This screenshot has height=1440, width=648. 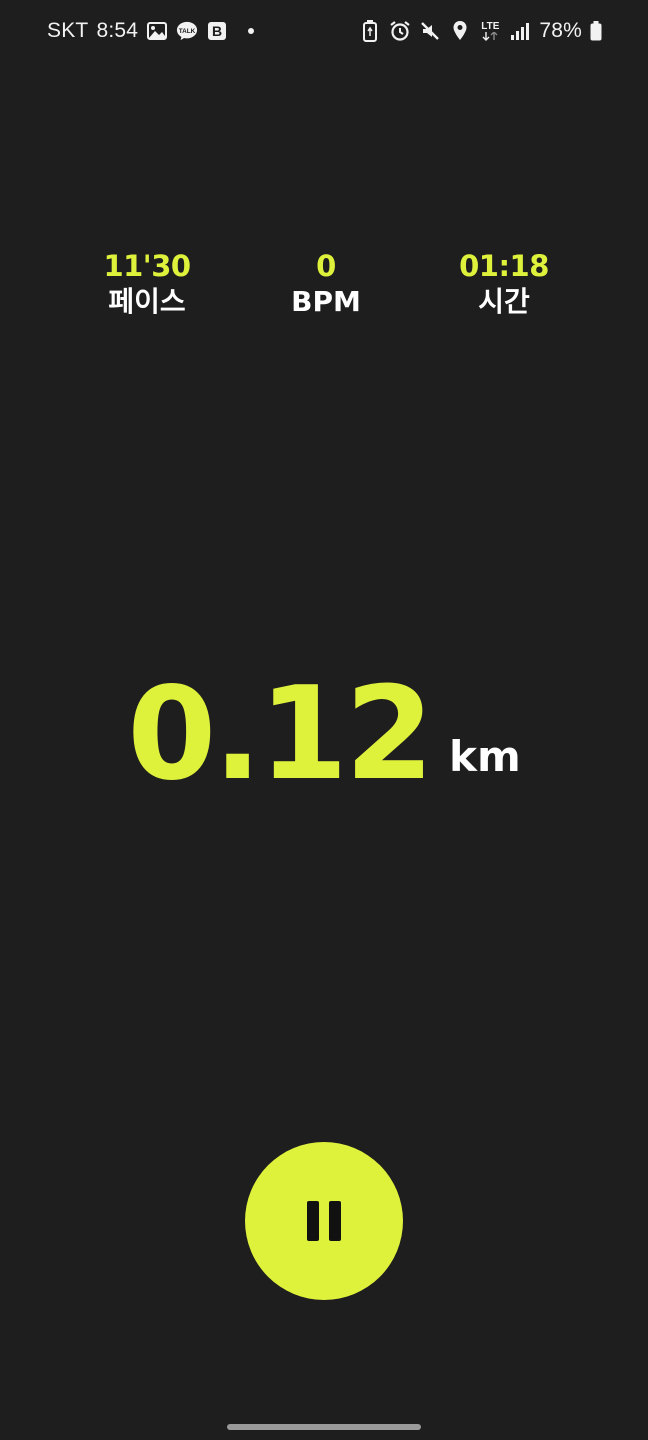 What do you see at coordinates (460, 31) in the screenshot?
I see `location-icon` at bounding box center [460, 31].